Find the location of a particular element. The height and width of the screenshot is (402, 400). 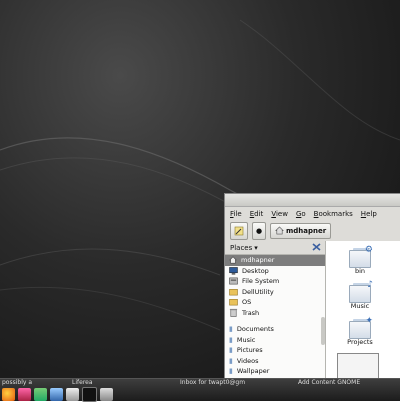

path-left-arrow-button: ● is located at coordinates (259, 230).